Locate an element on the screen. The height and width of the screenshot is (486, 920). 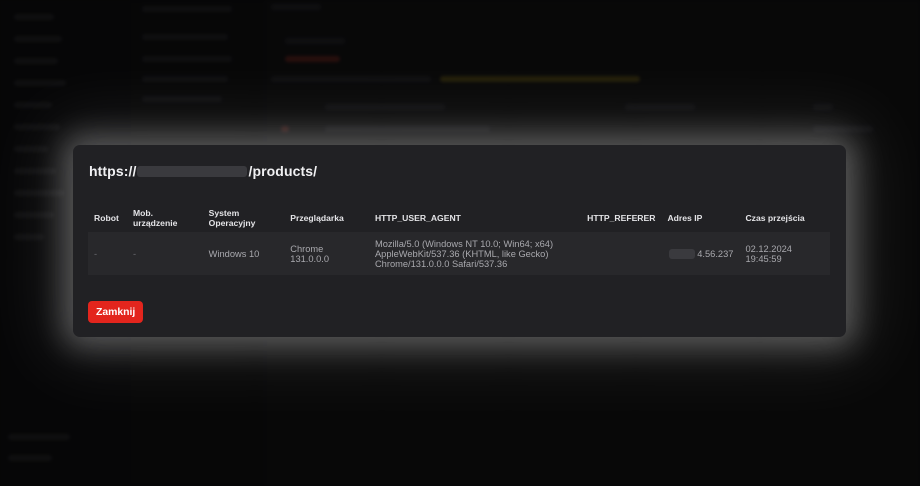
col-header-robot: Robot is located at coordinates (106, 218).